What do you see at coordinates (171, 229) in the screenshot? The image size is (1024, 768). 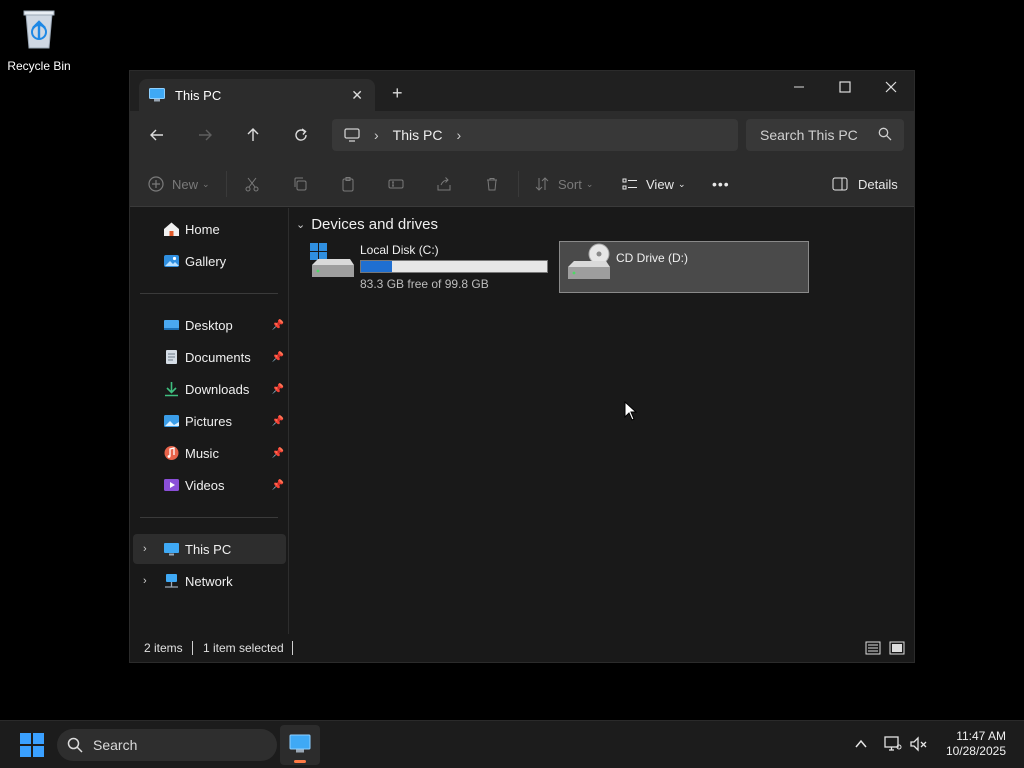 I see `home-icon` at bounding box center [171, 229].